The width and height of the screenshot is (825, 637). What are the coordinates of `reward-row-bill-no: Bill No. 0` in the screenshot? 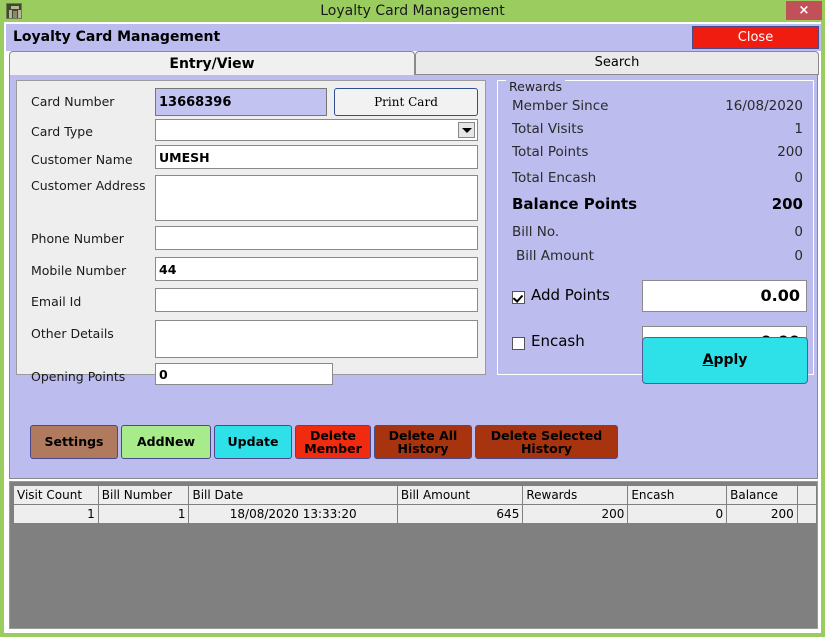 It's located at (655, 234).